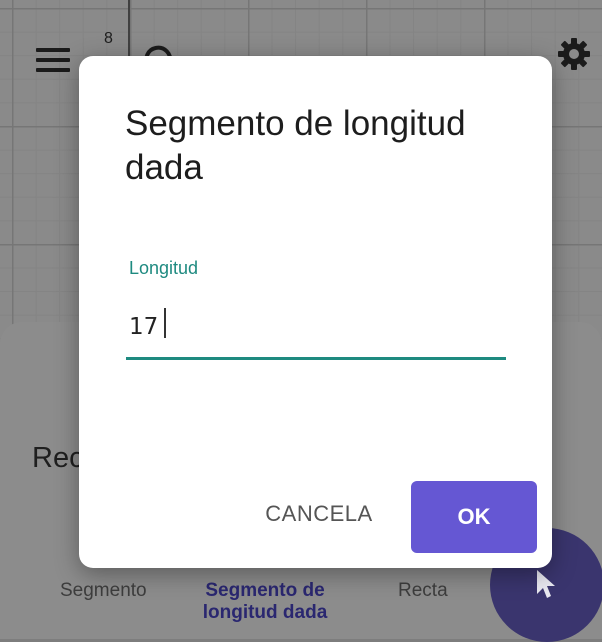 Image resolution: width=602 pixels, height=642 pixels. Describe the element at coordinates (164, 268) in the screenshot. I see `length-field-label: Longitud` at that location.